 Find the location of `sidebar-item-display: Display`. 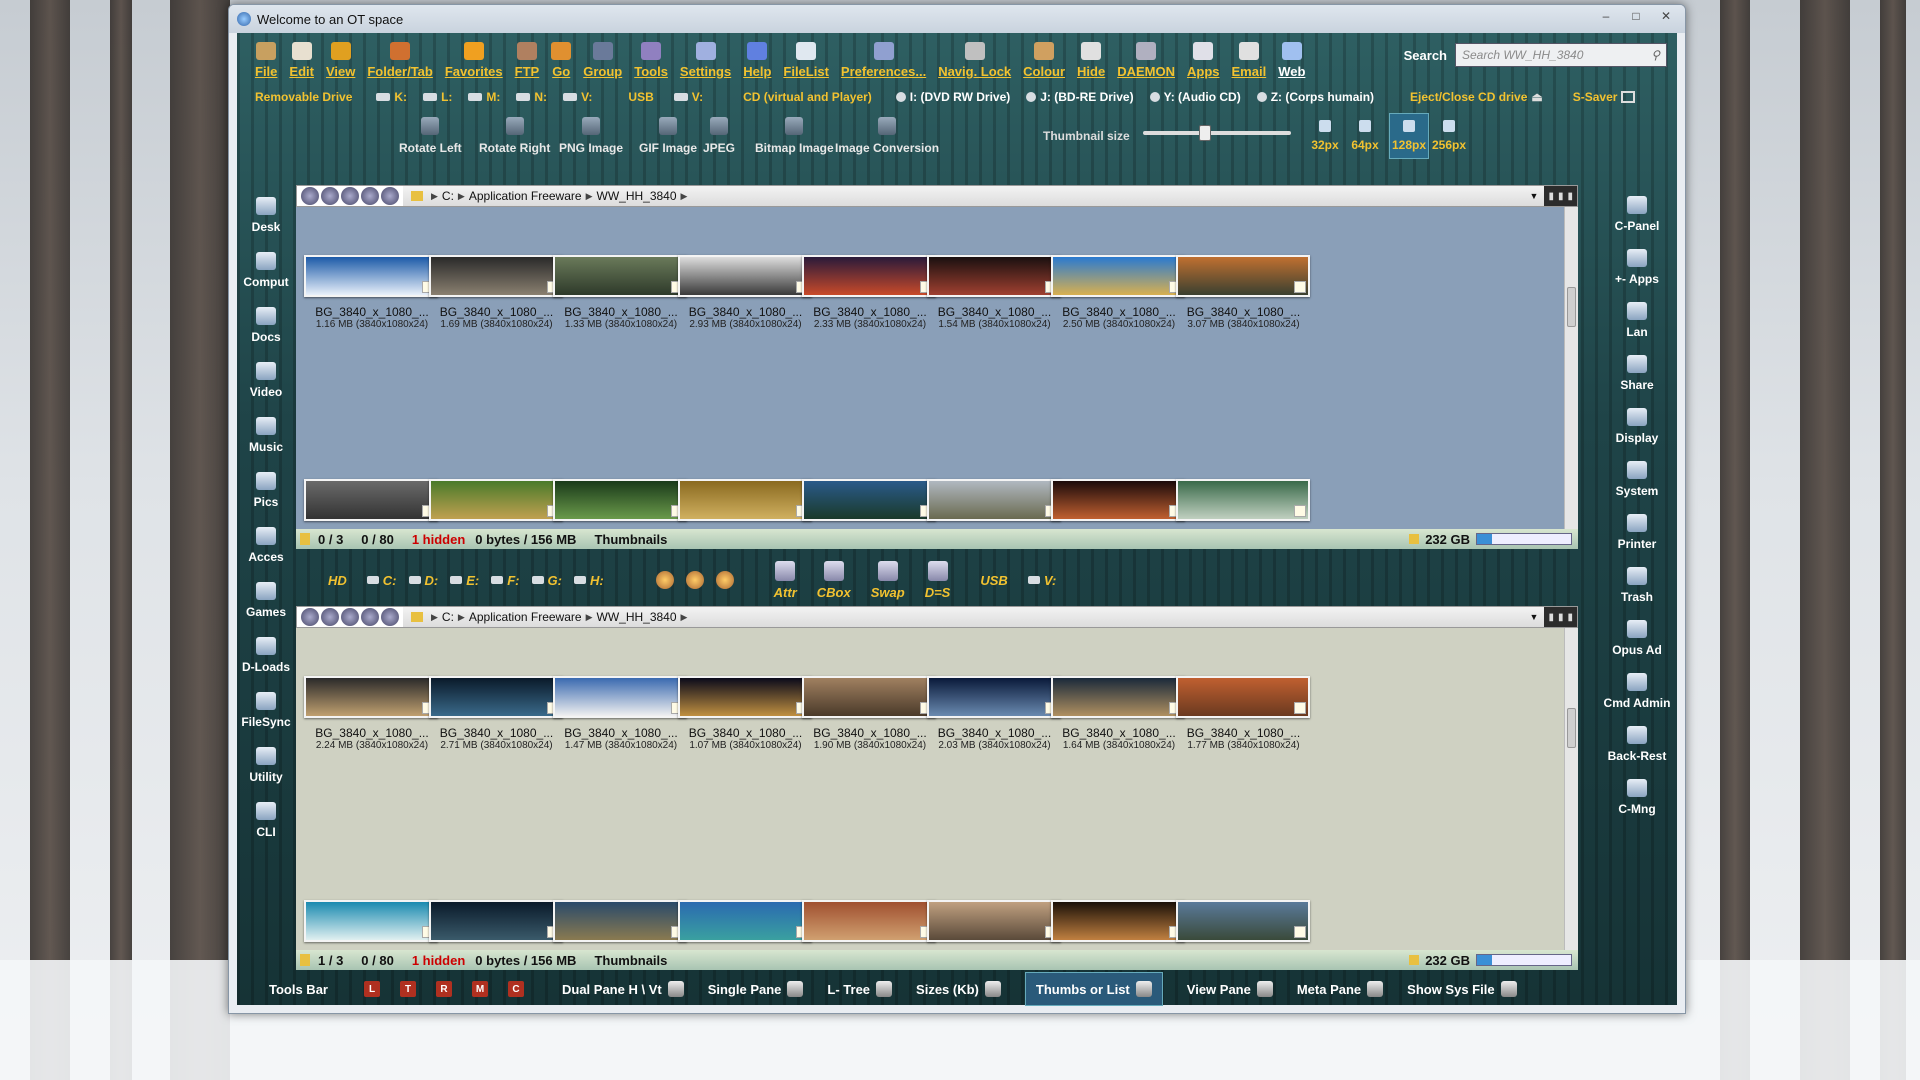

sidebar-item-display: Display is located at coordinates (1637, 426).